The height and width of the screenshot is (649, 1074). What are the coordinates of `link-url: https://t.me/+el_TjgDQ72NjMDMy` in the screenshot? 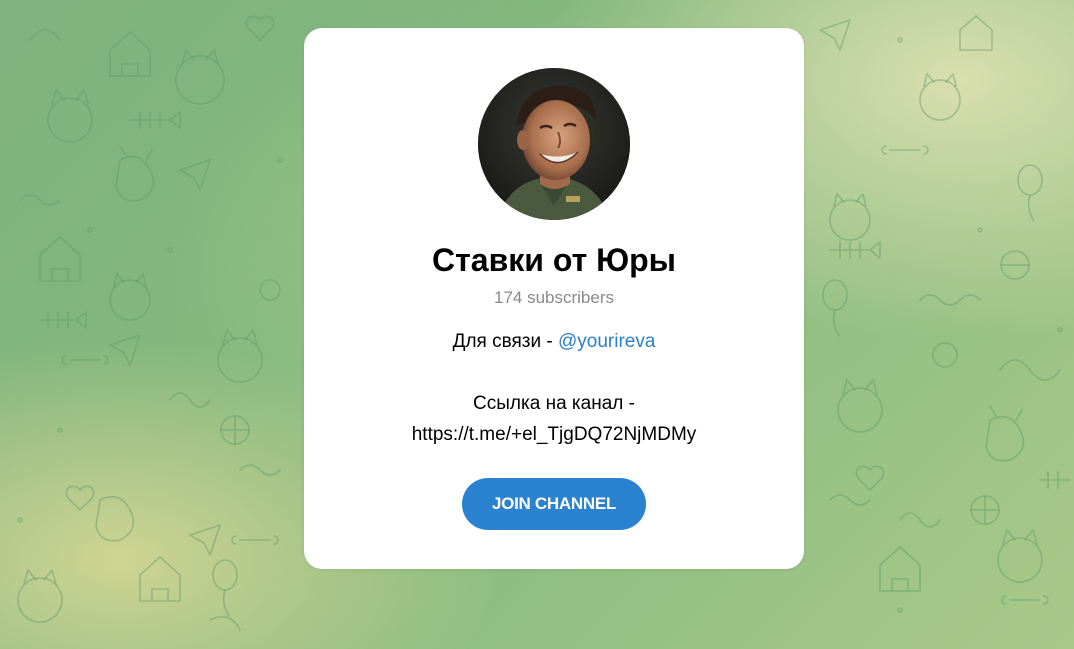 It's located at (554, 434).